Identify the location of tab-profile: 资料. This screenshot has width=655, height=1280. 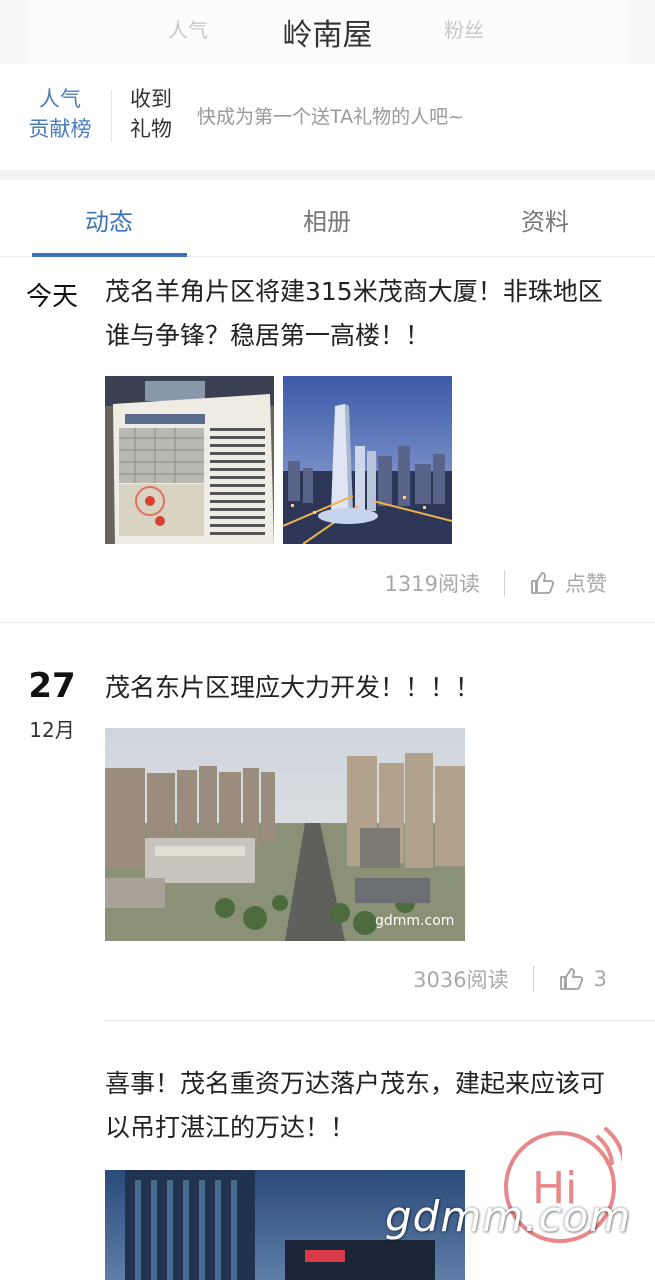
(545, 219).